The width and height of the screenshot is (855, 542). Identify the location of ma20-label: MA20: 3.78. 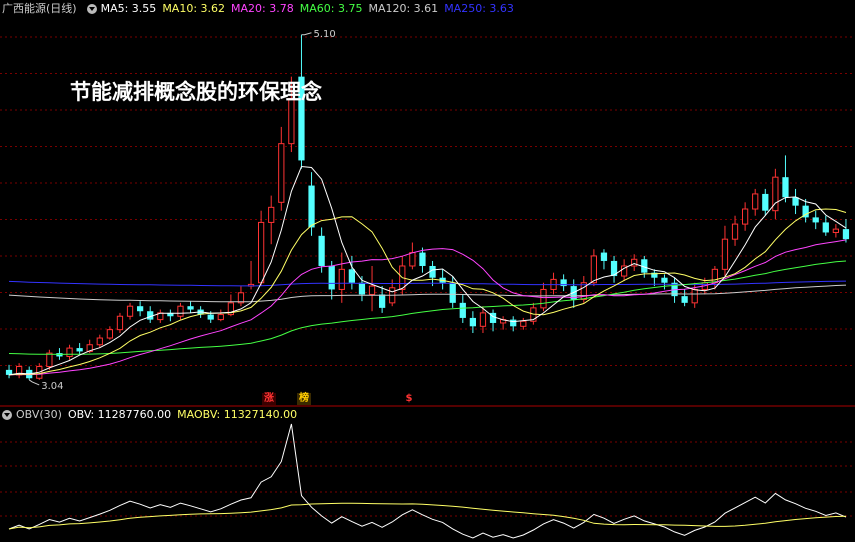
(262, 8).